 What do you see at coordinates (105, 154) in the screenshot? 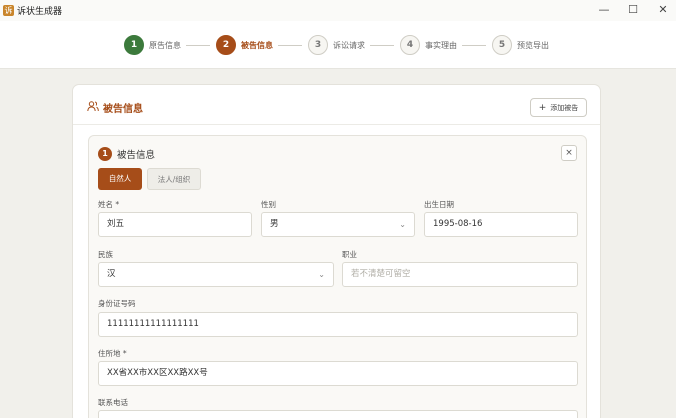
I see `defendant-number-badge: 1` at bounding box center [105, 154].